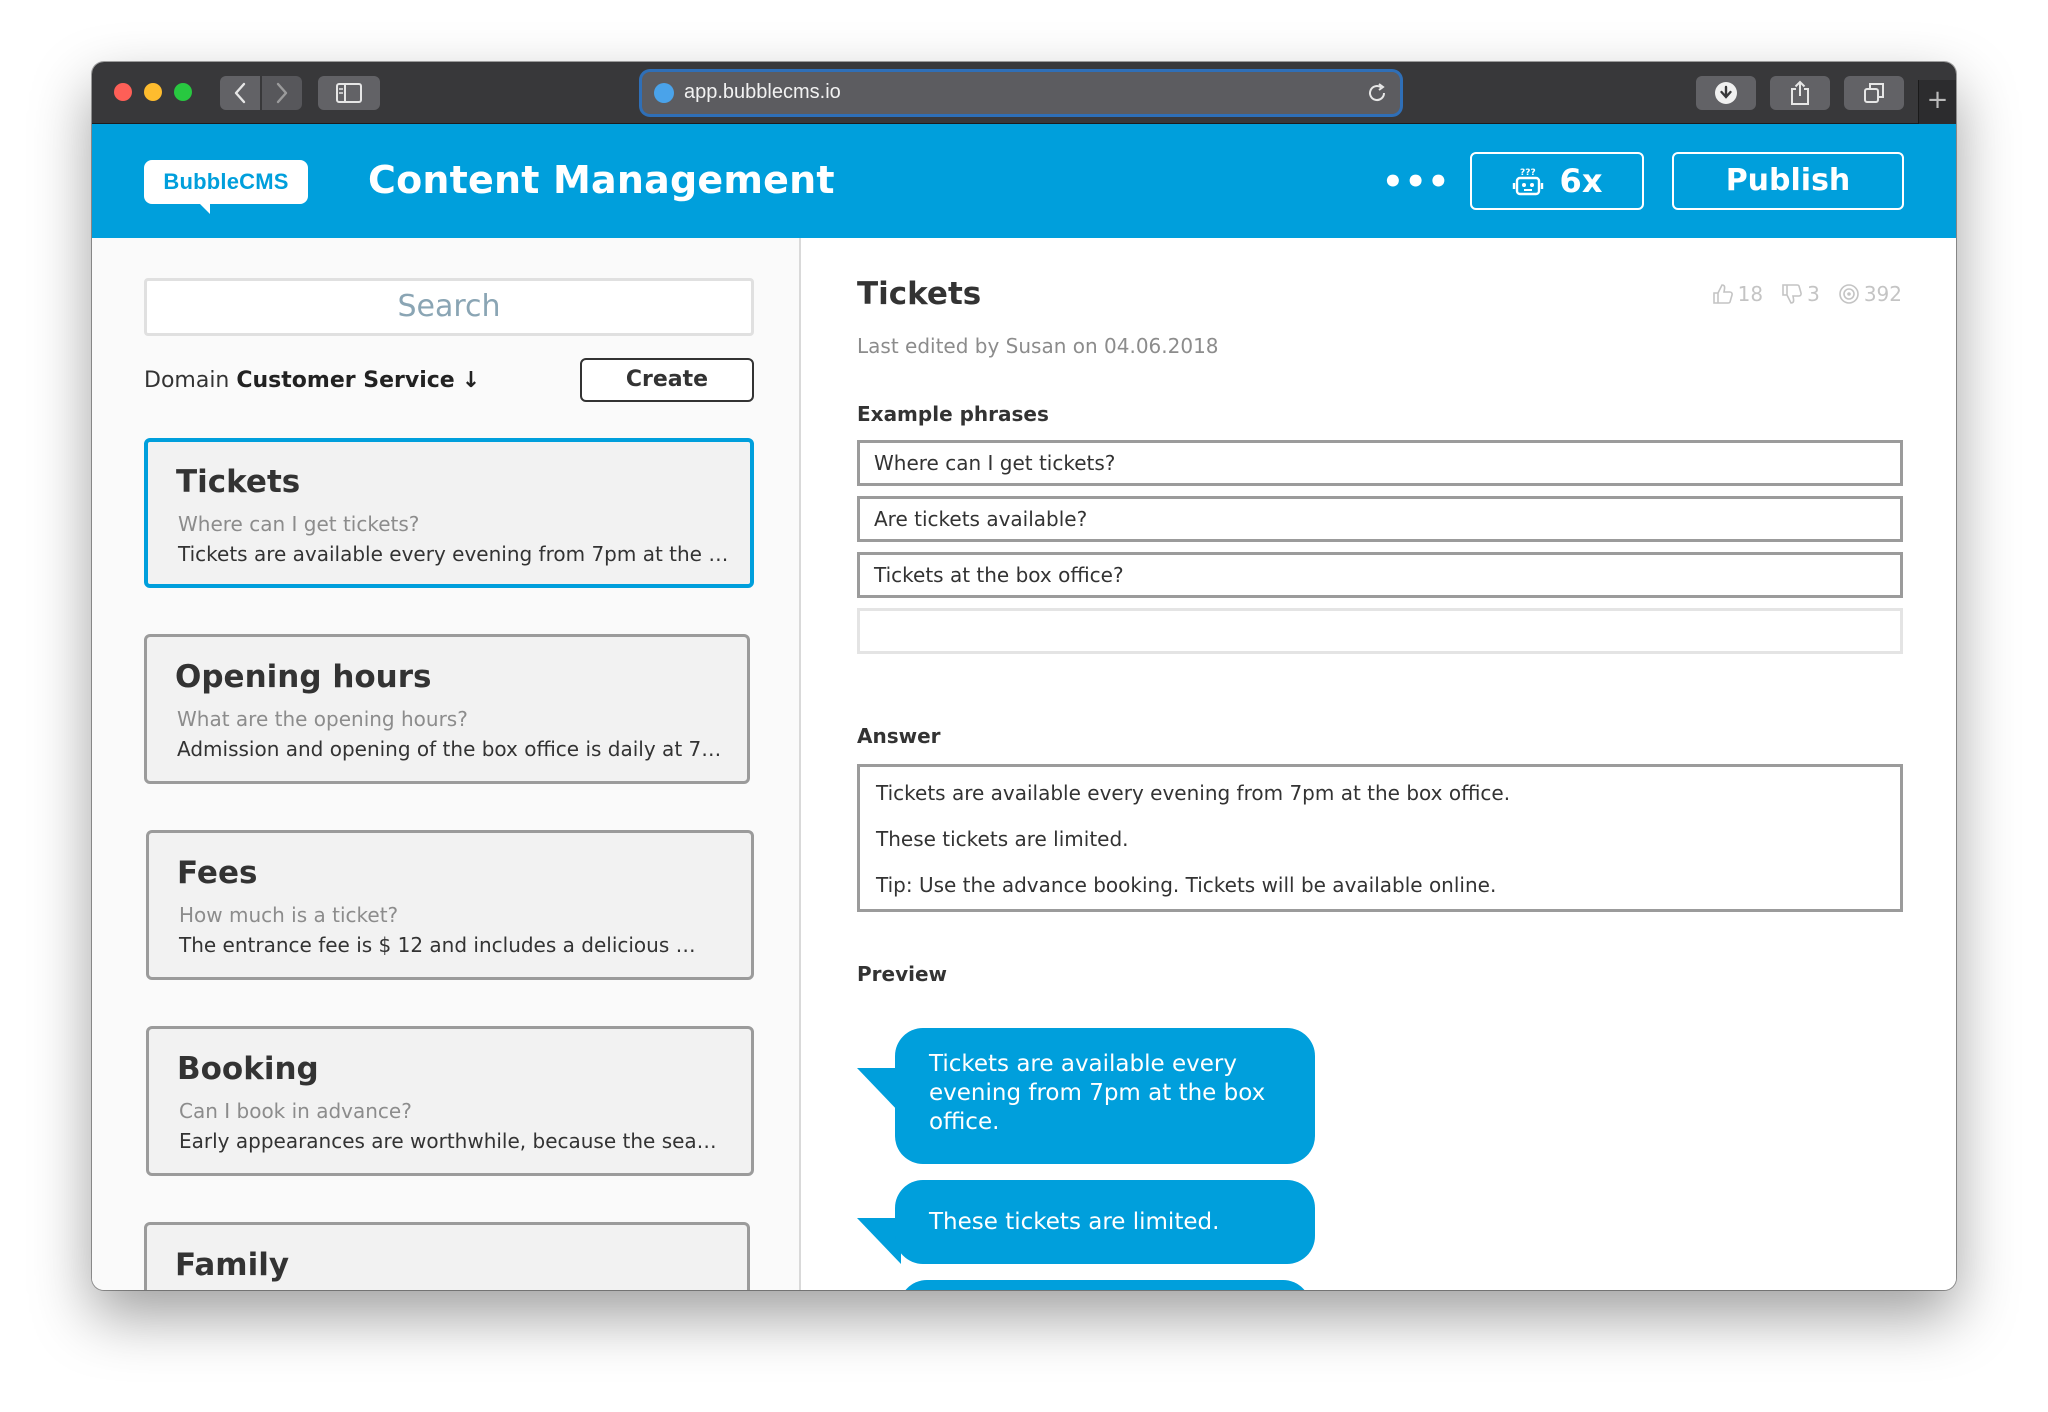 The height and width of the screenshot is (1412, 2048). I want to click on feedback-stats: 18 3 392, so click(1807, 294).